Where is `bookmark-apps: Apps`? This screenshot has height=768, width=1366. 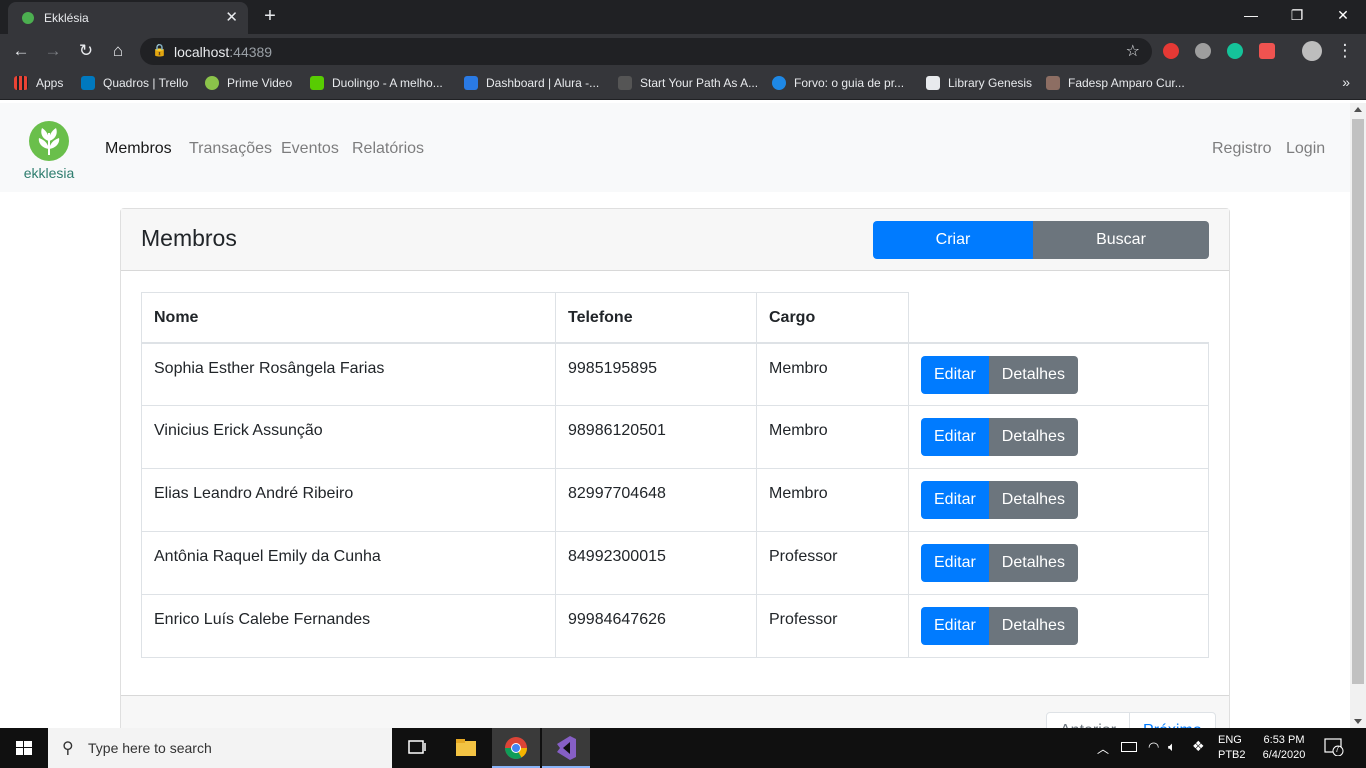 bookmark-apps: Apps is located at coordinates (38, 83).